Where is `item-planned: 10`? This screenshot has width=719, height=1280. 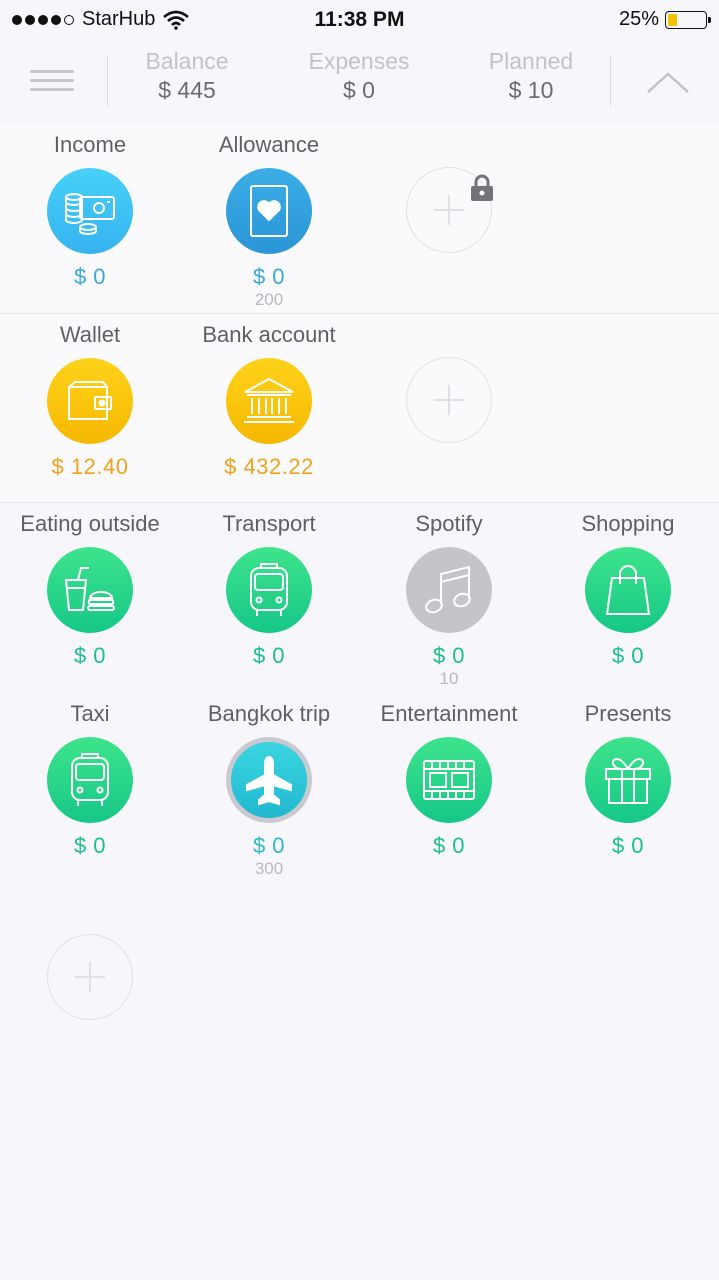
item-planned: 10 is located at coordinates (449, 678).